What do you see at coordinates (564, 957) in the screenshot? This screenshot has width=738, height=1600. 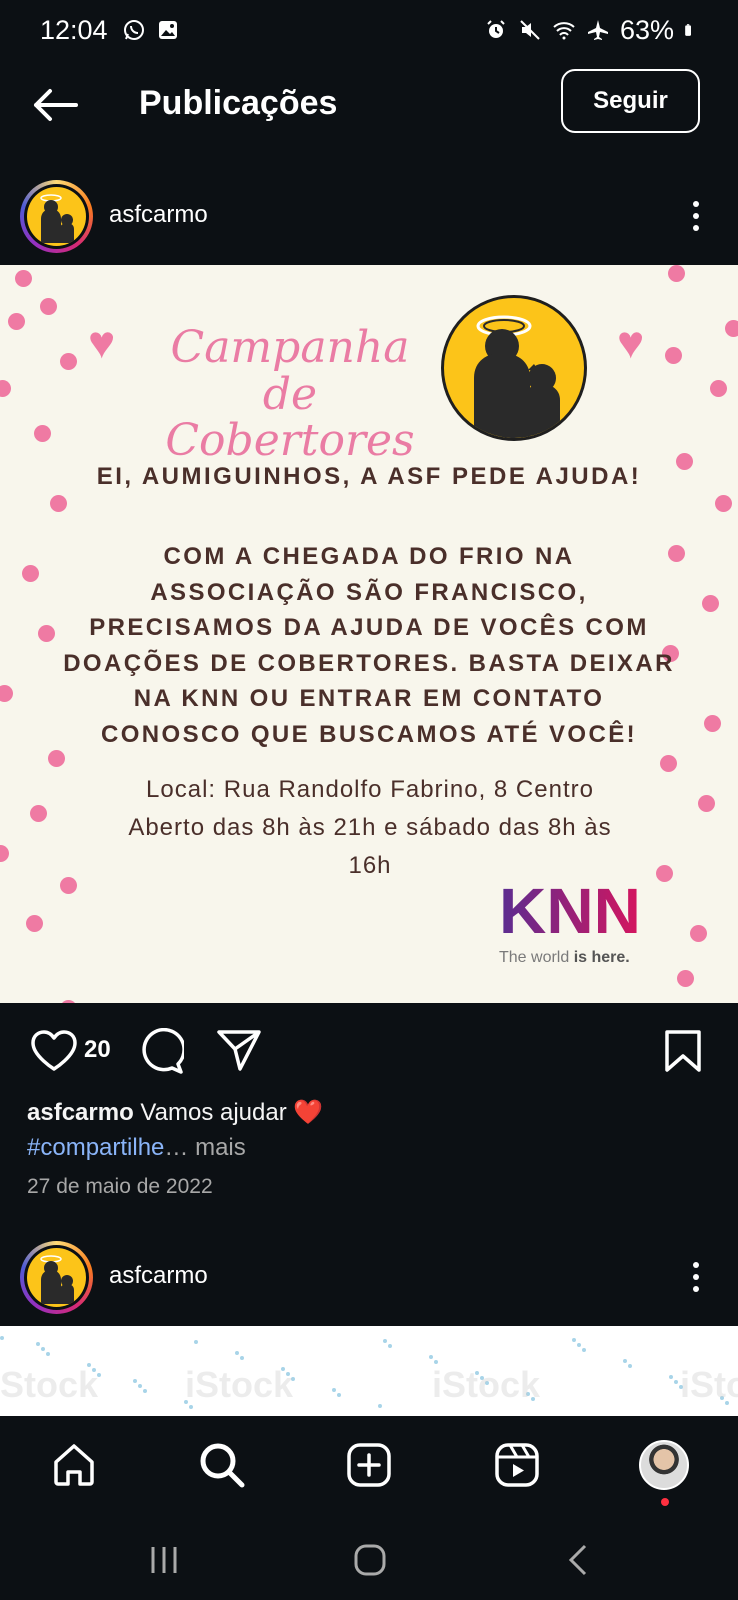 I see `knn-tagline: The world is here.` at bounding box center [564, 957].